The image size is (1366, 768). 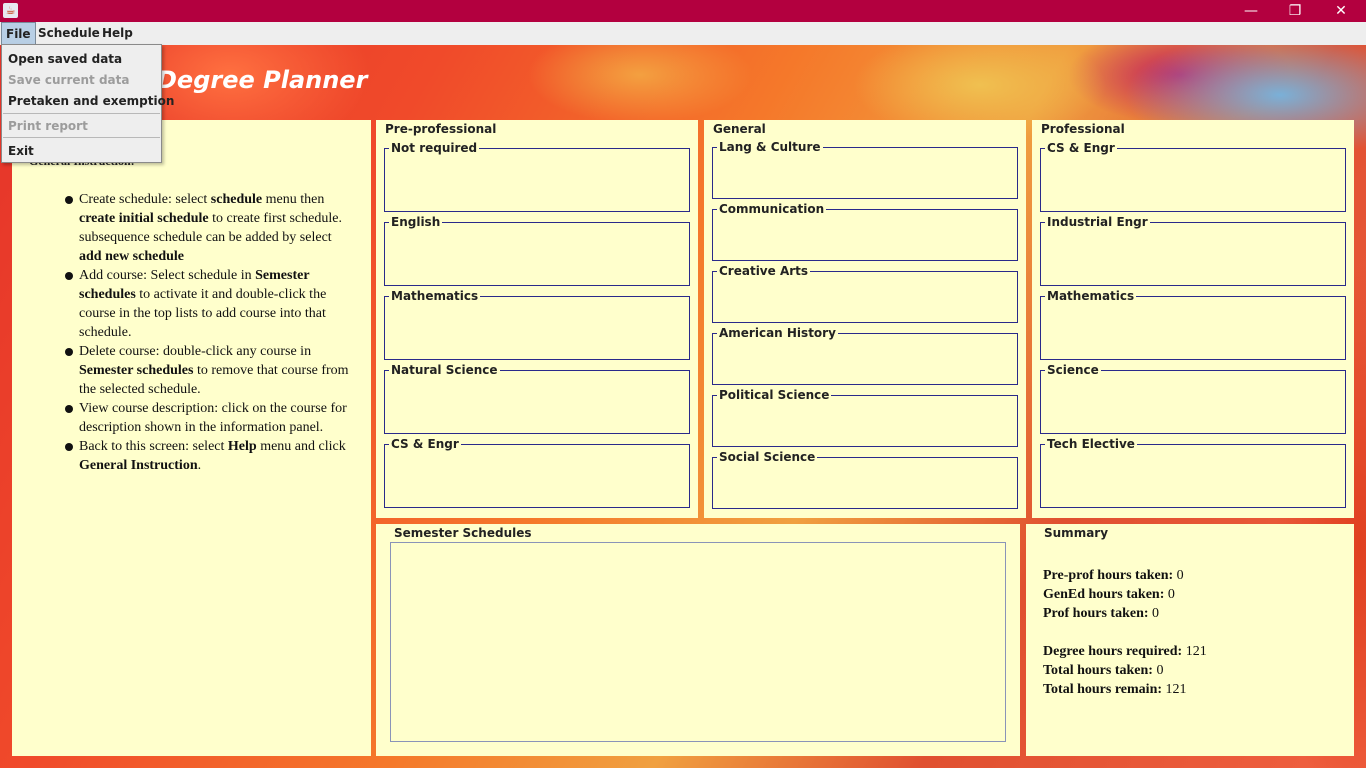 What do you see at coordinates (444, 370) in the screenshot?
I see `group-label: Natural Science` at bounding box center [444, 370].